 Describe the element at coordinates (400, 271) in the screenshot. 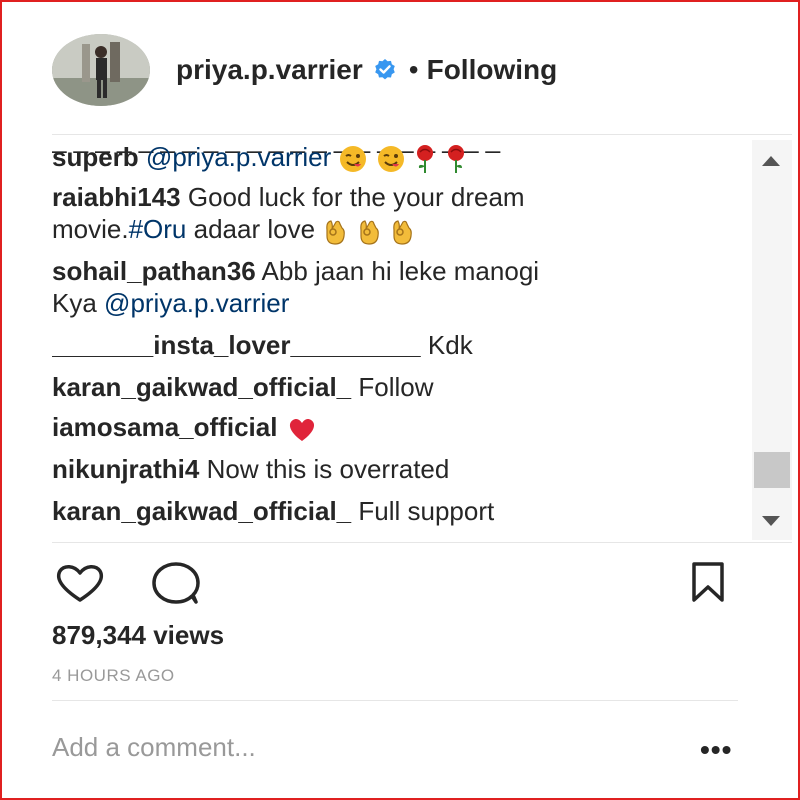

I see `comment-text: Abb jaan hi leke manogi` at that location.